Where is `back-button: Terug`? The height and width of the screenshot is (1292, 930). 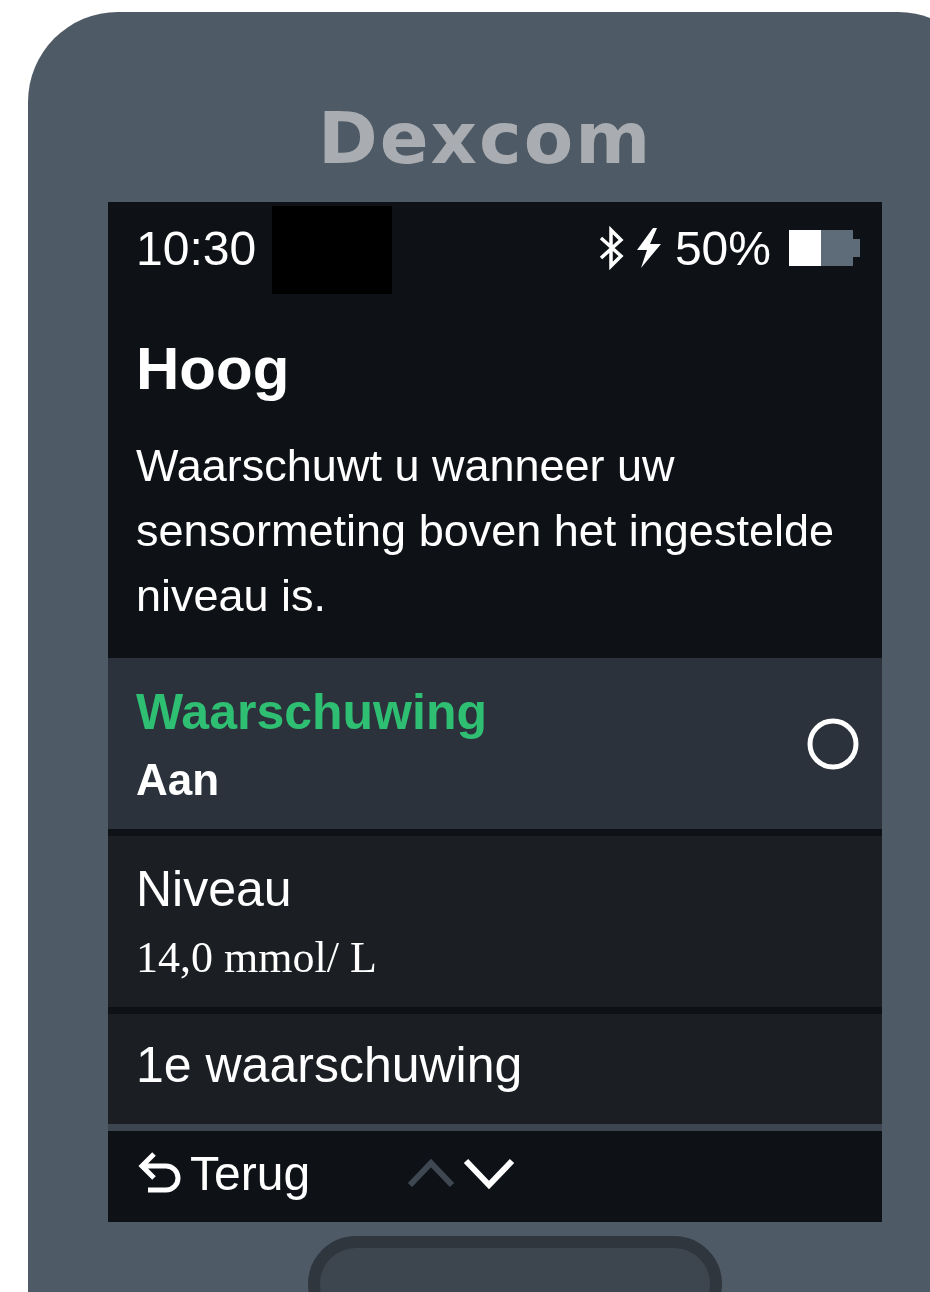
back-button: Terug is located at coordinates (223, 1173).